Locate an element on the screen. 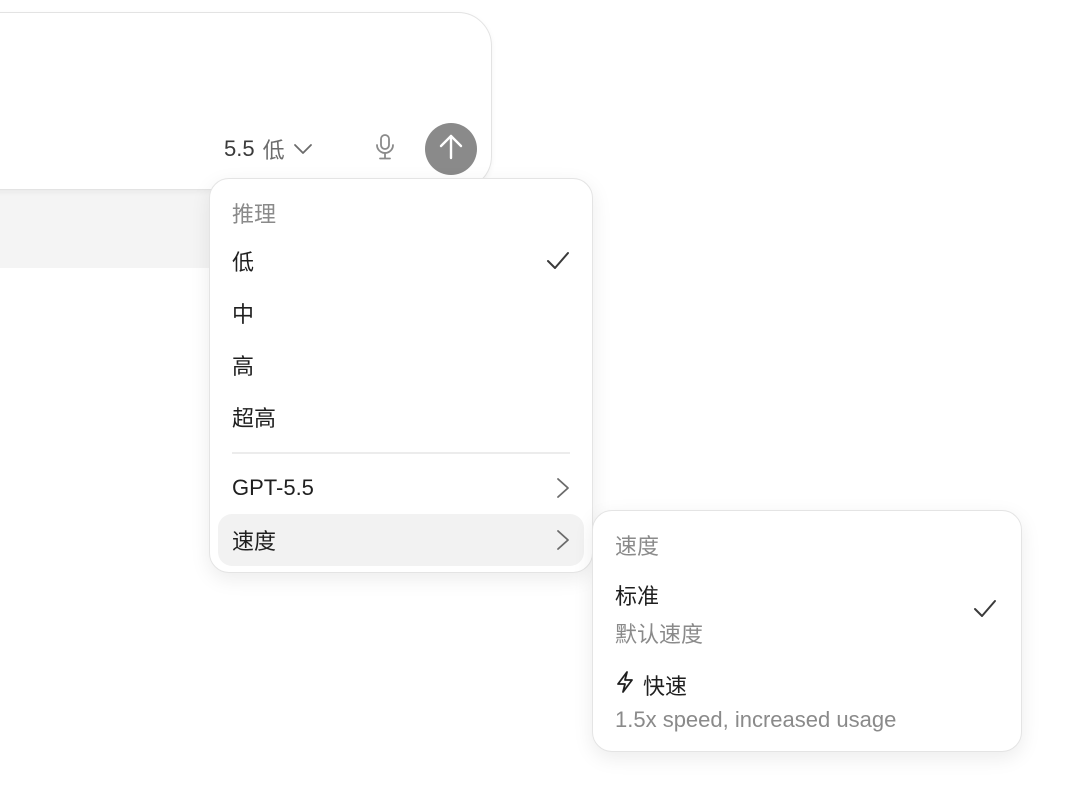 The height and width of the screenshot is (792, 1080). send-button is located at coordinates (451, 149).